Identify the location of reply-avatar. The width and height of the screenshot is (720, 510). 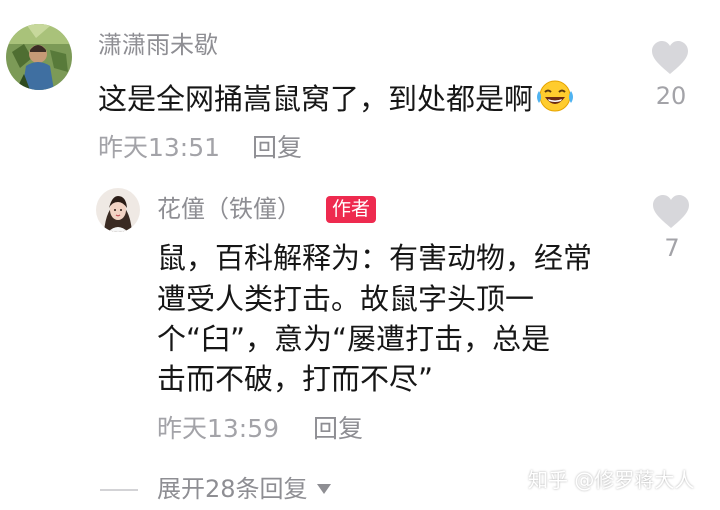
(118, 210).